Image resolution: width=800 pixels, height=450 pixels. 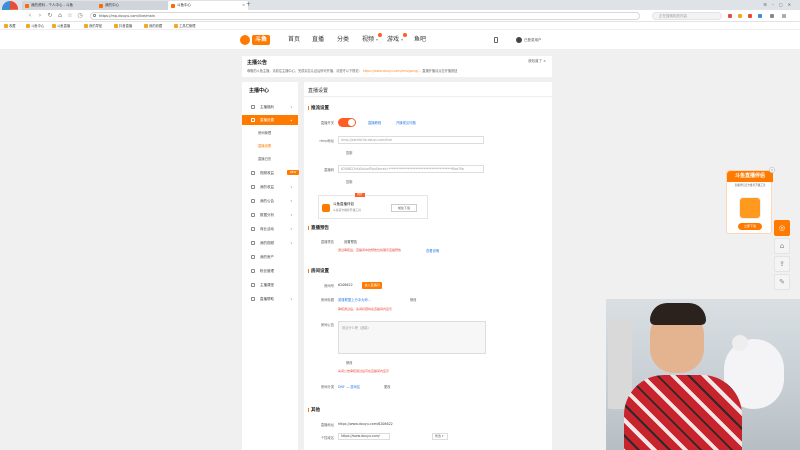 I want to click on app-download-button: 立即下载, so click(x=750, y=226).